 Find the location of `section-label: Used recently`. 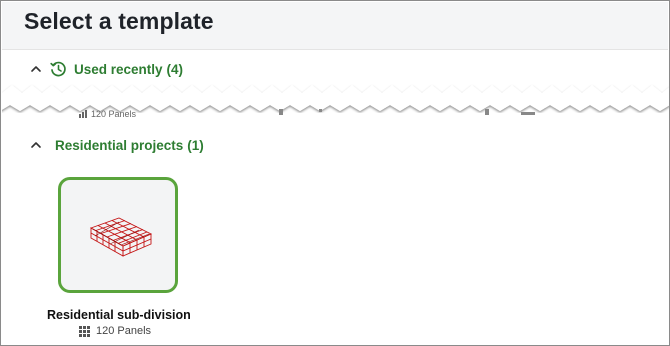

section-label: Used recently is located at coordinates (118, 69).